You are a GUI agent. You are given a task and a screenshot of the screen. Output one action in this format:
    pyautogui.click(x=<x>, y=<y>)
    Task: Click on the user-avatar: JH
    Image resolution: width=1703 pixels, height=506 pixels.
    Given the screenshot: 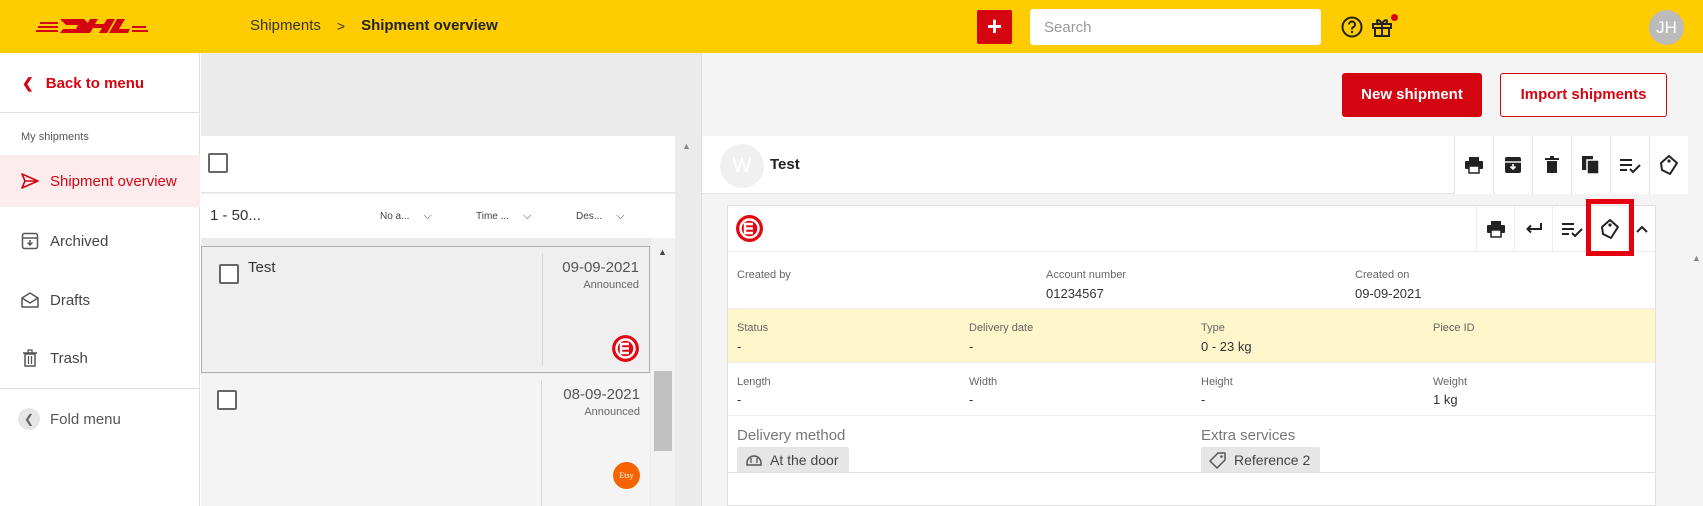 What is the action you would take?
    pyautogui.click(x=1666, y=27)
    